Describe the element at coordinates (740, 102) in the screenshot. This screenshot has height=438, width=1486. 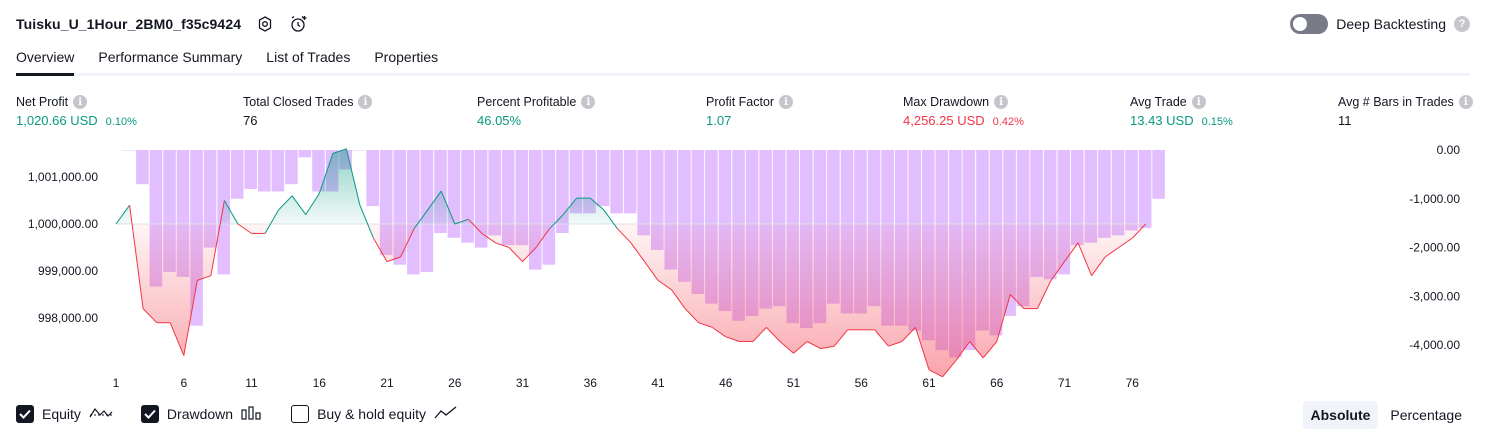
I see `metric-label: Profit Factor` at that location.